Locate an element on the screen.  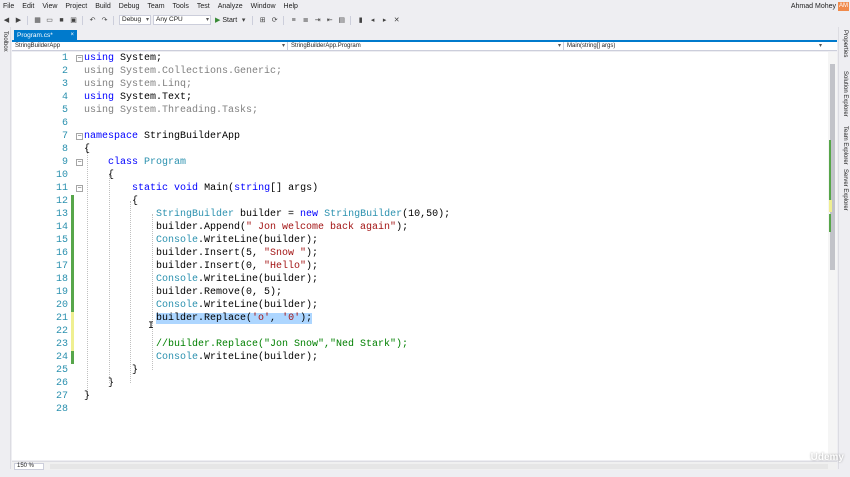
menu-view: View is located at coordinates (49, 6).